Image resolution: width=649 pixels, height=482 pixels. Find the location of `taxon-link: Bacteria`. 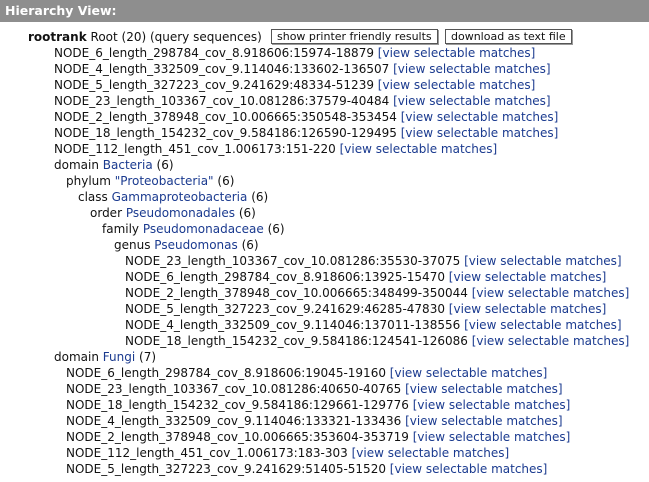

taxon-link: Bacteria is located at coordinates (128, 165).